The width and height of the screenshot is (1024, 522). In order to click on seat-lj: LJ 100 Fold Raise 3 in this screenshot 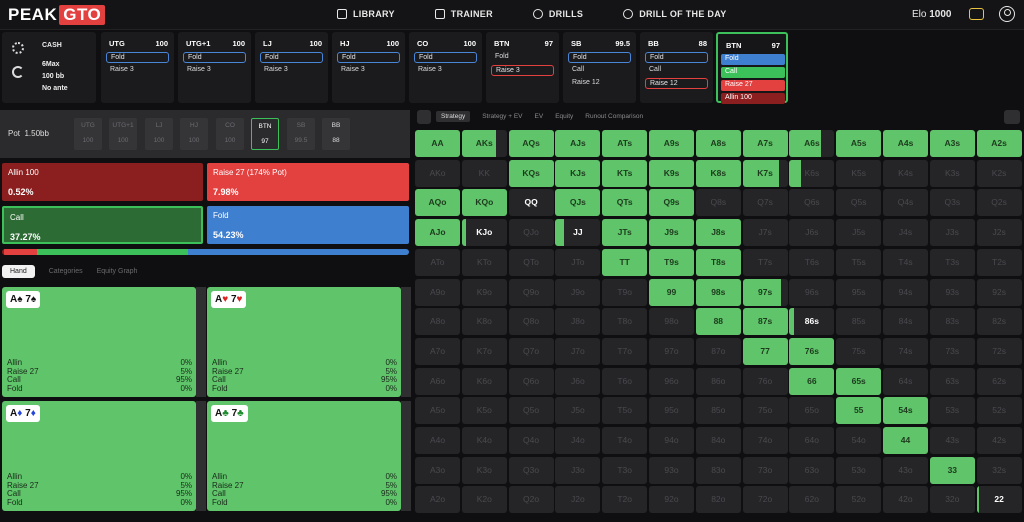, I will do `click(291, 67)`.